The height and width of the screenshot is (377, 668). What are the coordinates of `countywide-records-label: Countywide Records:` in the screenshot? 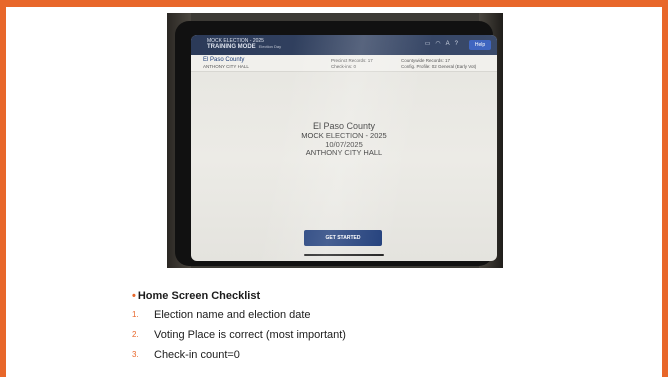 It's located at (422, 60).